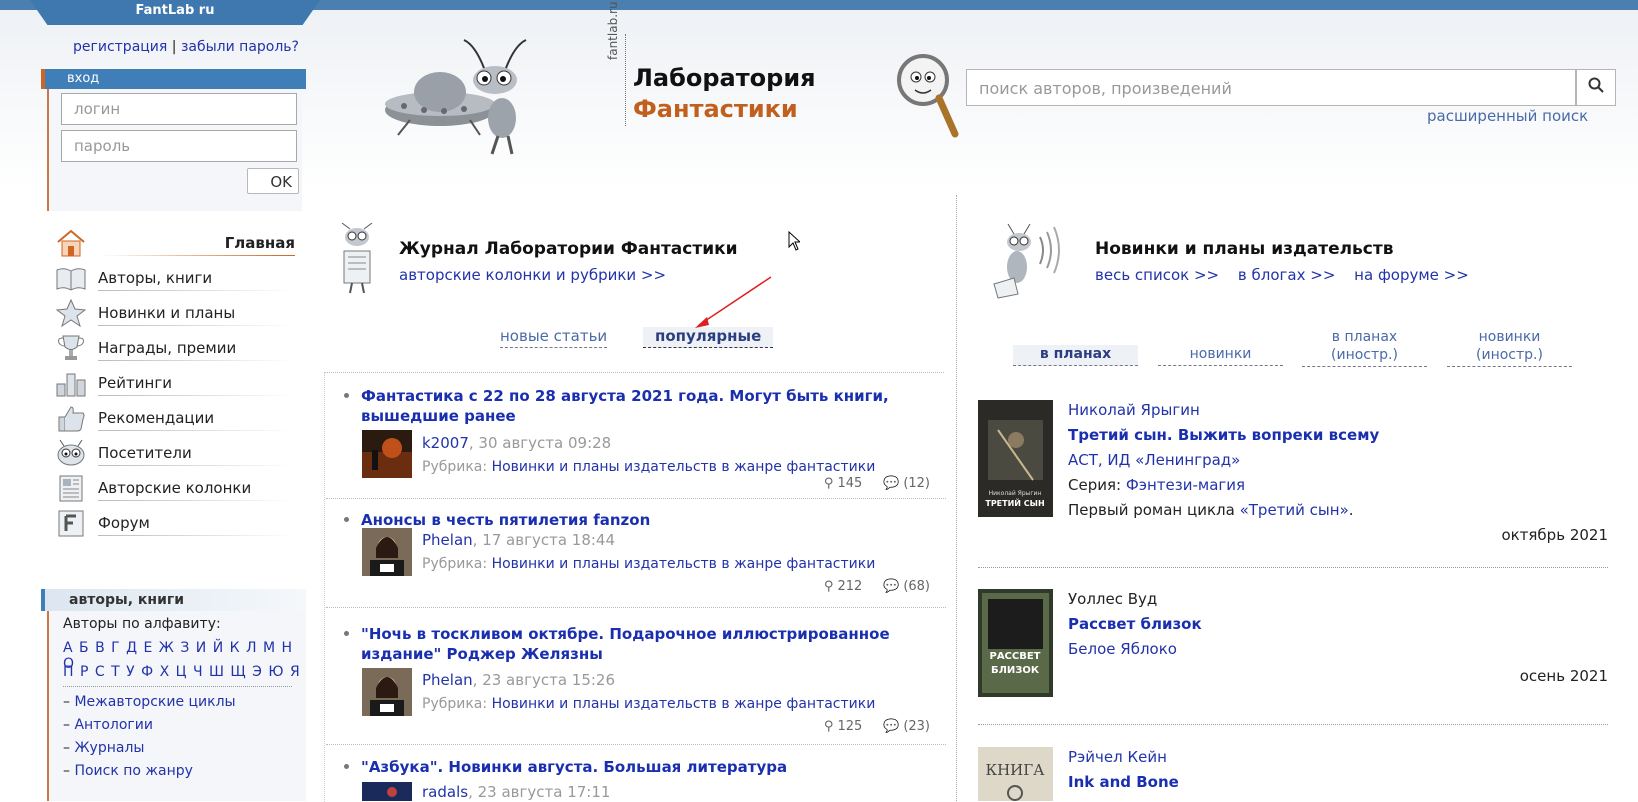 This screenshot has width=1638, height=802. I want to click on article-title: Анонсы в честь пятилетия fanzon, so click(643, 520).